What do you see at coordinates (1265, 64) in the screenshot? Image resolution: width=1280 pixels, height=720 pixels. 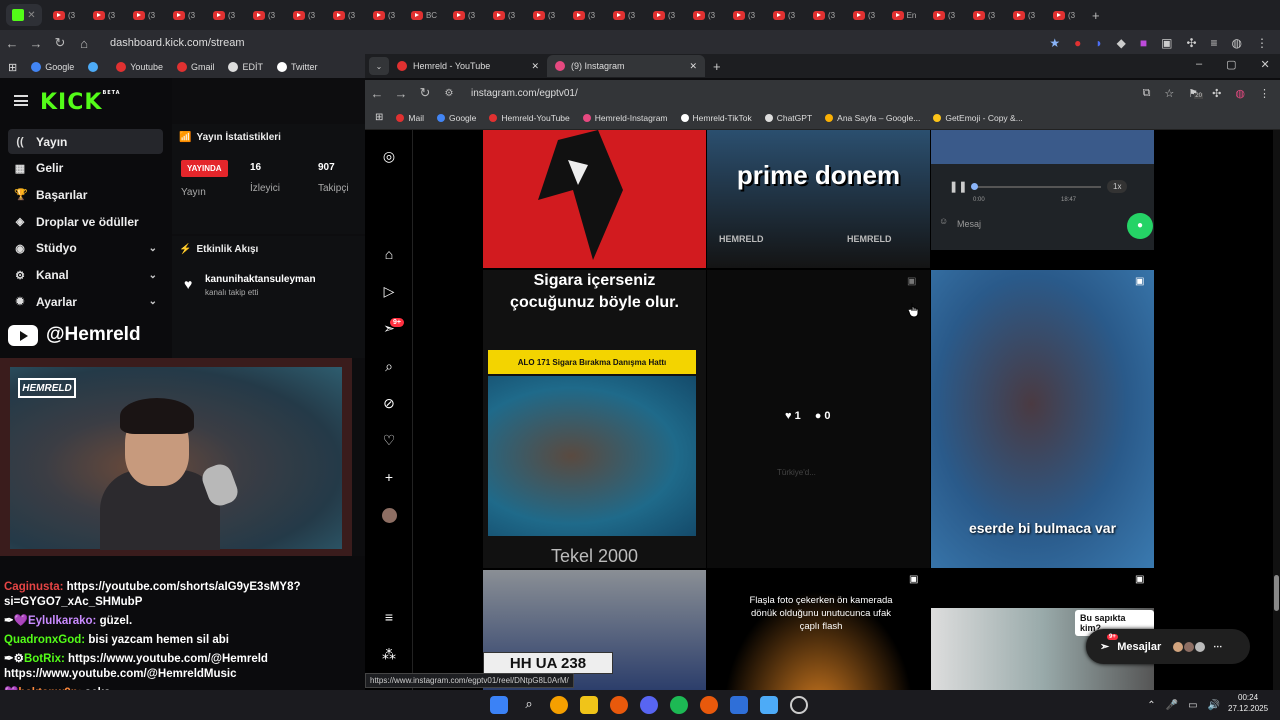 I see `close-icon: ✕` at bounding box center [1265, 64].